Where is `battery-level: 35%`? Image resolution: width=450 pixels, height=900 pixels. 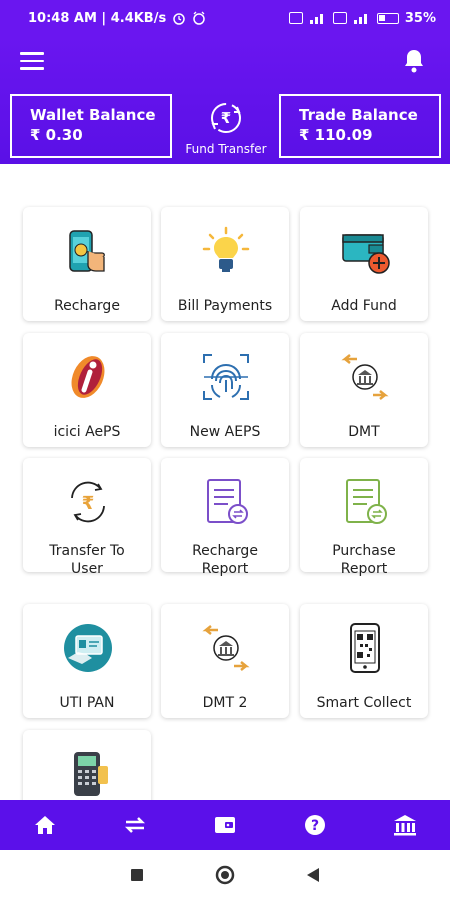
battery-level: 35% is located at coordinates (420, 18).